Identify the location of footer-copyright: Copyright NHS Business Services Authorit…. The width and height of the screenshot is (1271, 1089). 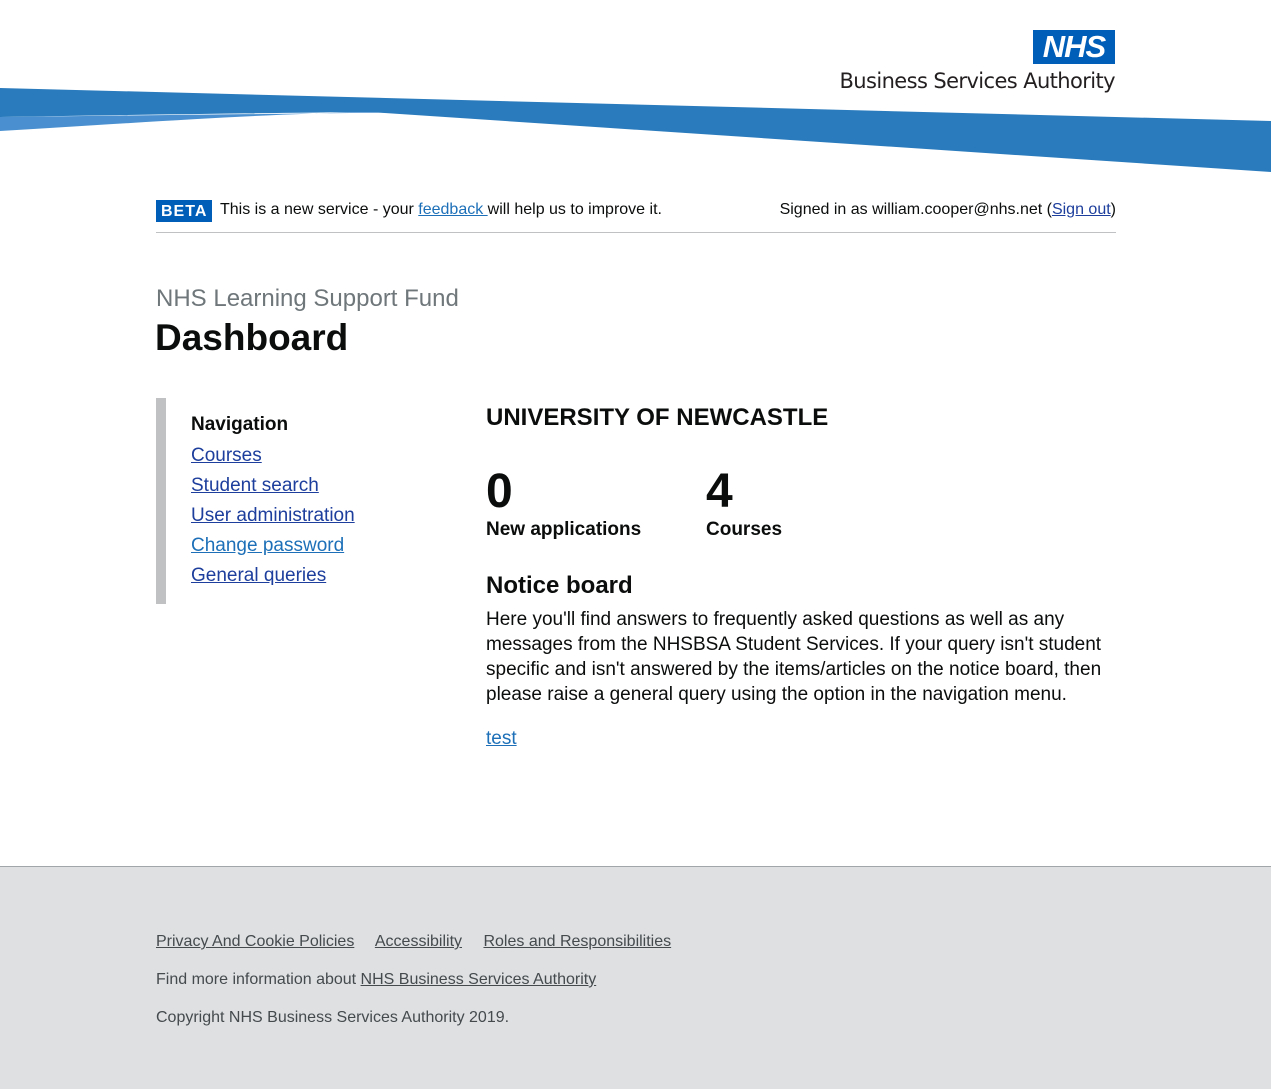
(333, 1017).